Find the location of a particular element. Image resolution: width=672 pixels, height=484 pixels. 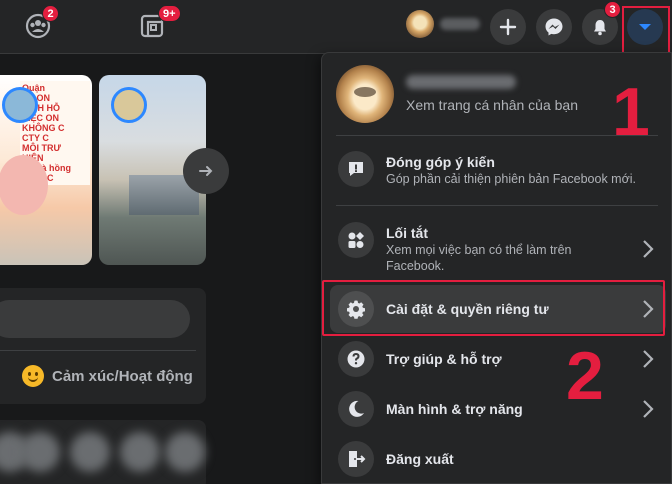

notifications-button: 3 is located at coordinates (601, 23).